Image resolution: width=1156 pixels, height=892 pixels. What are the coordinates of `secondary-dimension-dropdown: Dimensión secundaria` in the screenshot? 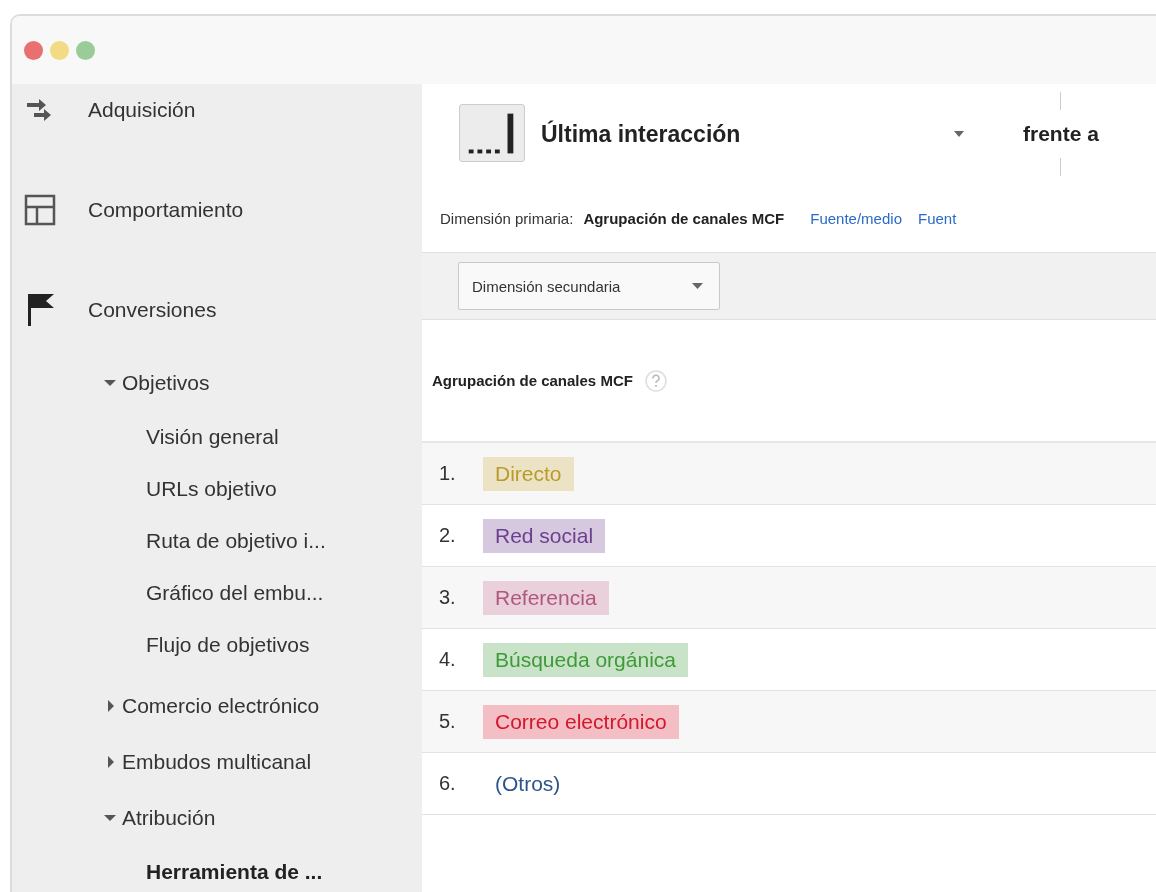 It's located at (589, 286).